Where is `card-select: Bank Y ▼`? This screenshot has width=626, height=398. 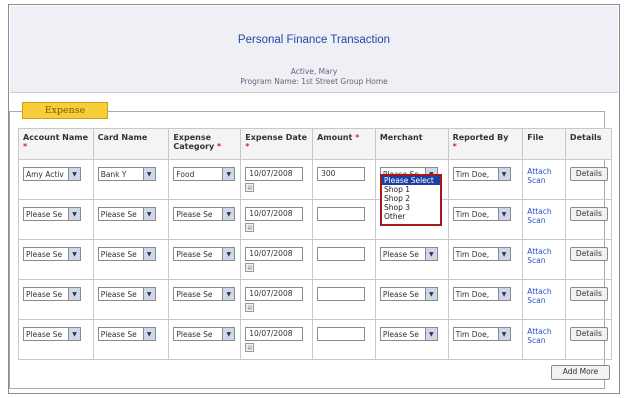
card-select: Bank Y ▼ is located at coordinates (126, 174).